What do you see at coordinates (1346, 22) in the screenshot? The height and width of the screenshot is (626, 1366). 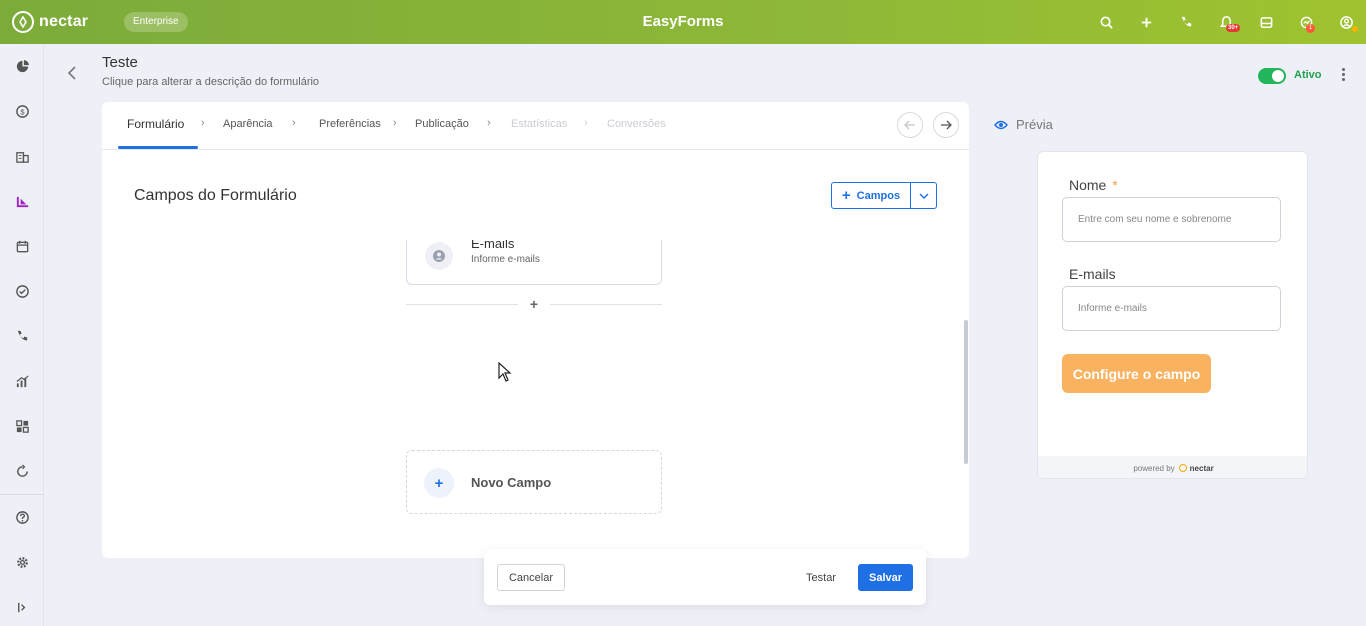 I see `user-icon` at bounding box center [1346, 22].